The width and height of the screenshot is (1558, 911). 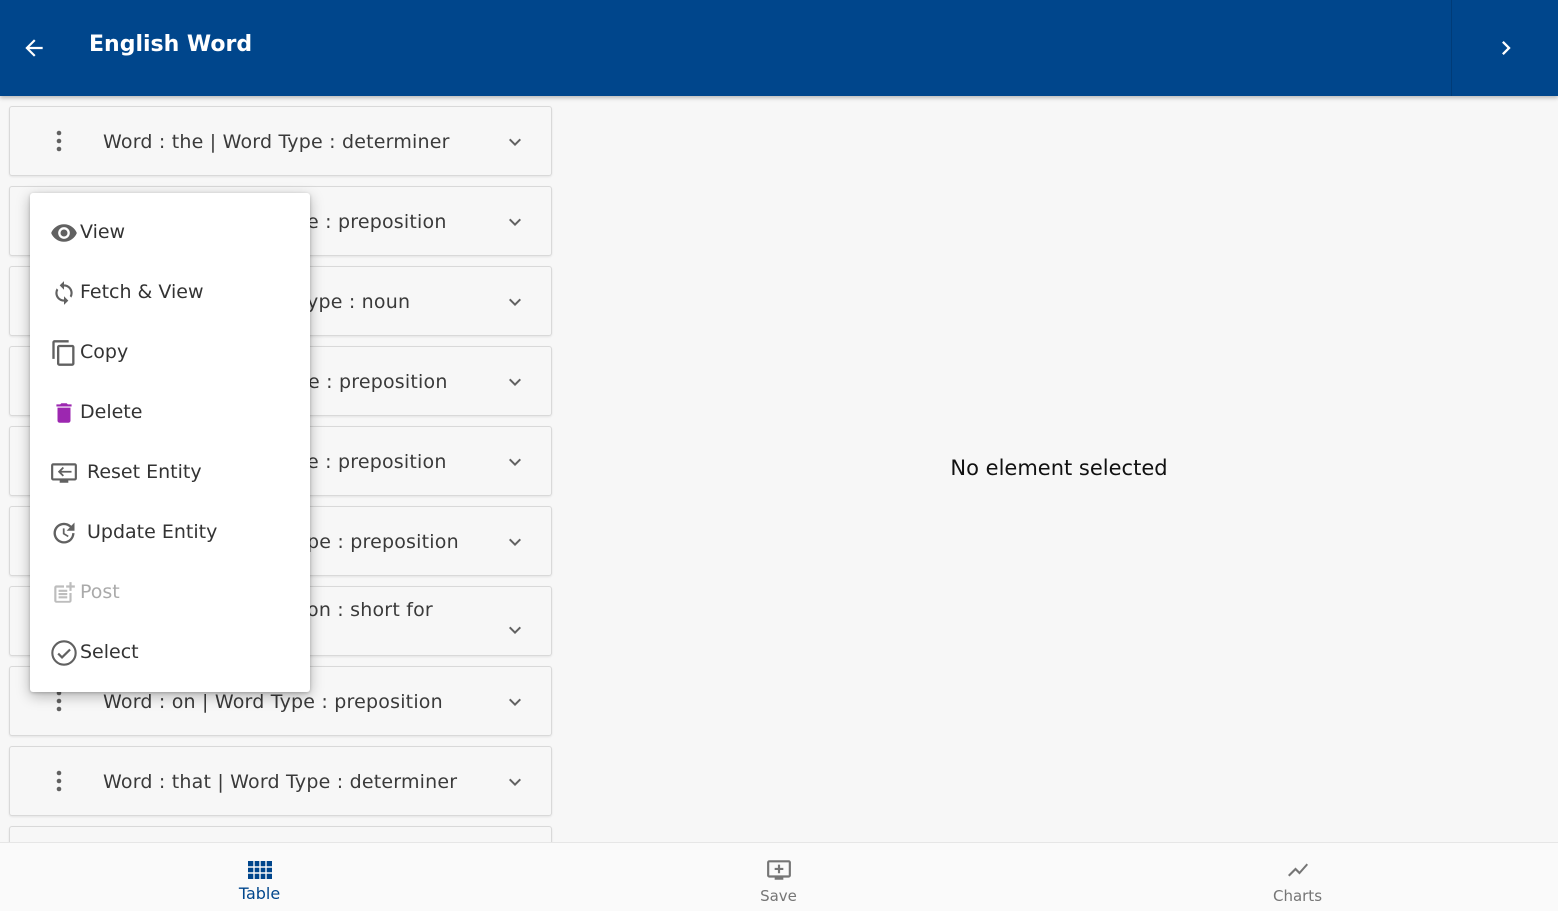 I want to click on eye-icon, so click(x=64, y=233).